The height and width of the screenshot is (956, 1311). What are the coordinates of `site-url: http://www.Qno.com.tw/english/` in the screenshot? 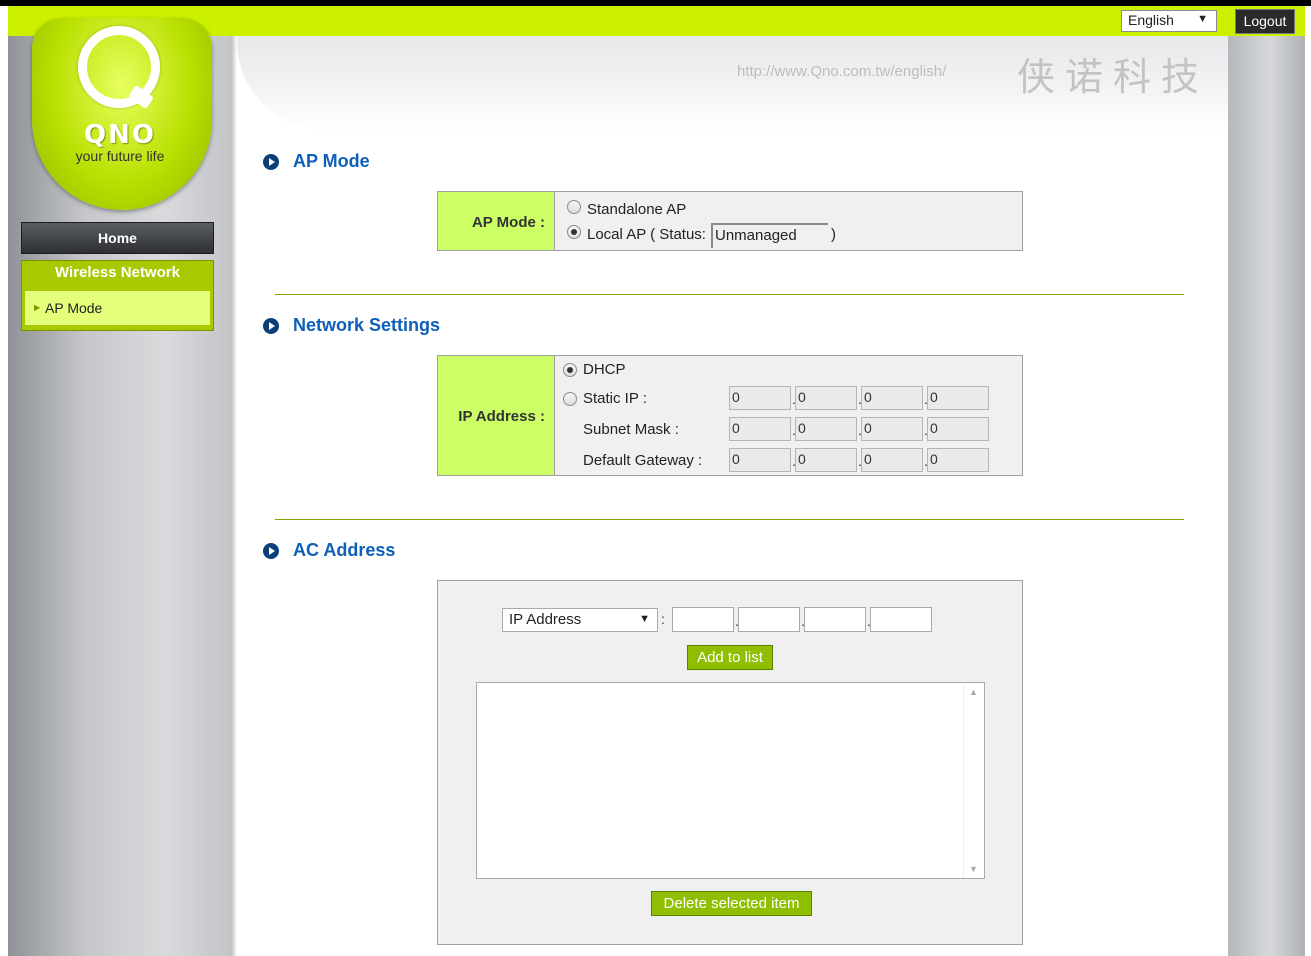 It's located at (842, 71).